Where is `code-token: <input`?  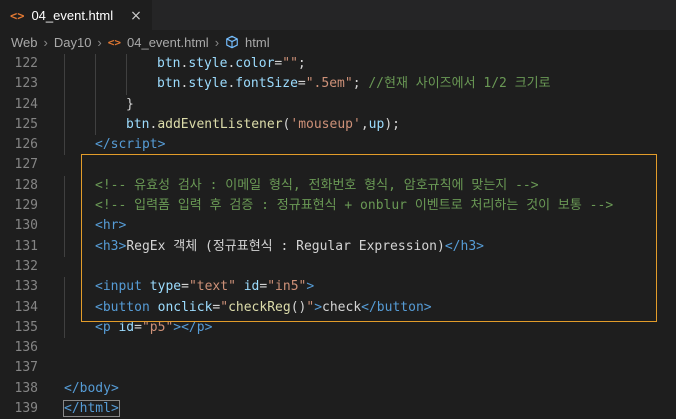
code-token: <input is located at coordinates (122, 287).